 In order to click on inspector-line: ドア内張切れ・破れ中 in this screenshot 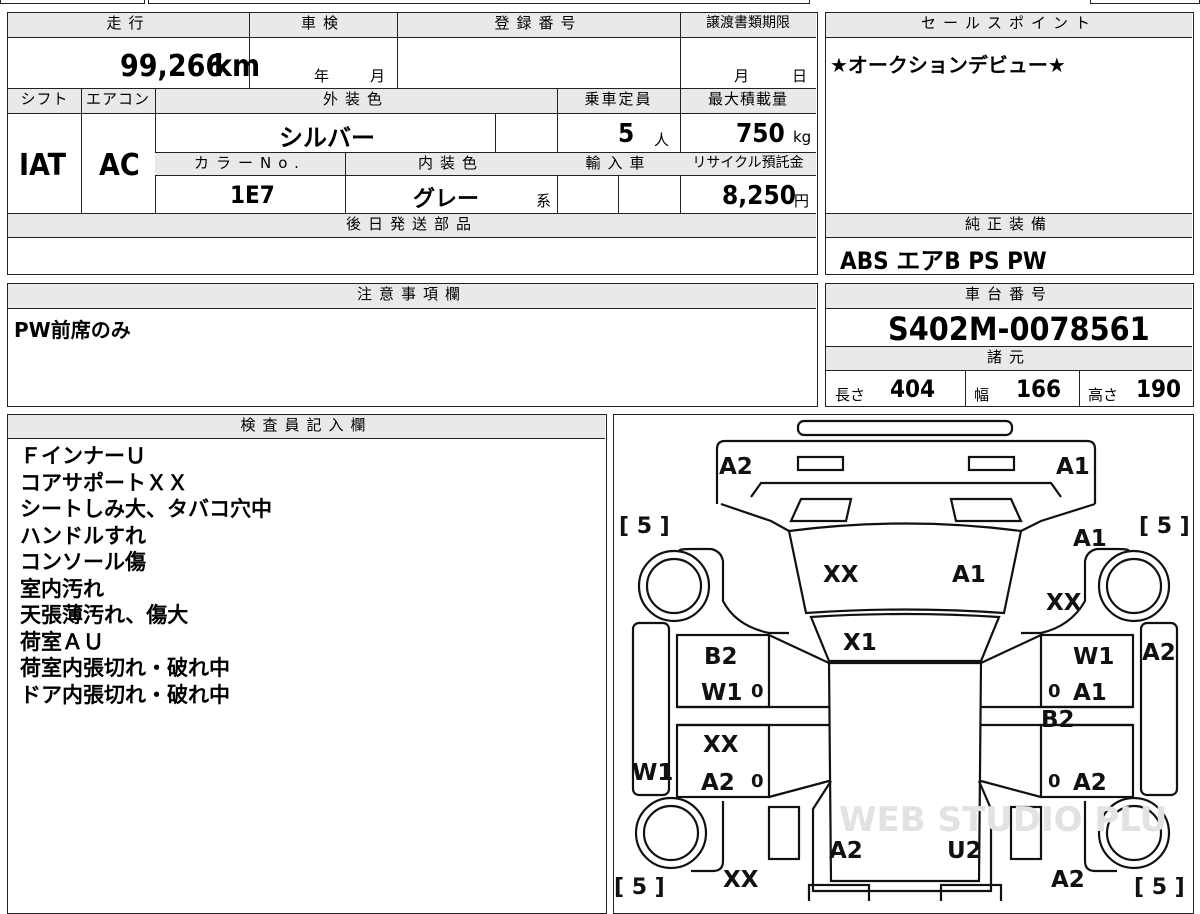, I will do `click(125, 694)`.